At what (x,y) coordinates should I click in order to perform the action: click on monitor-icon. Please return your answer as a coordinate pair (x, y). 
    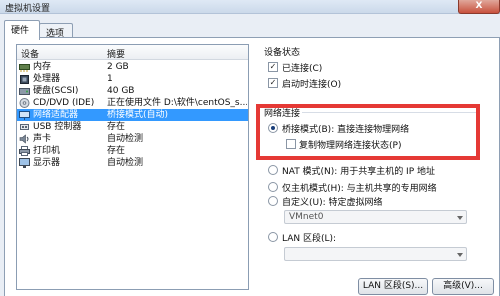
    Looking at the image, I should click on (24, 163).